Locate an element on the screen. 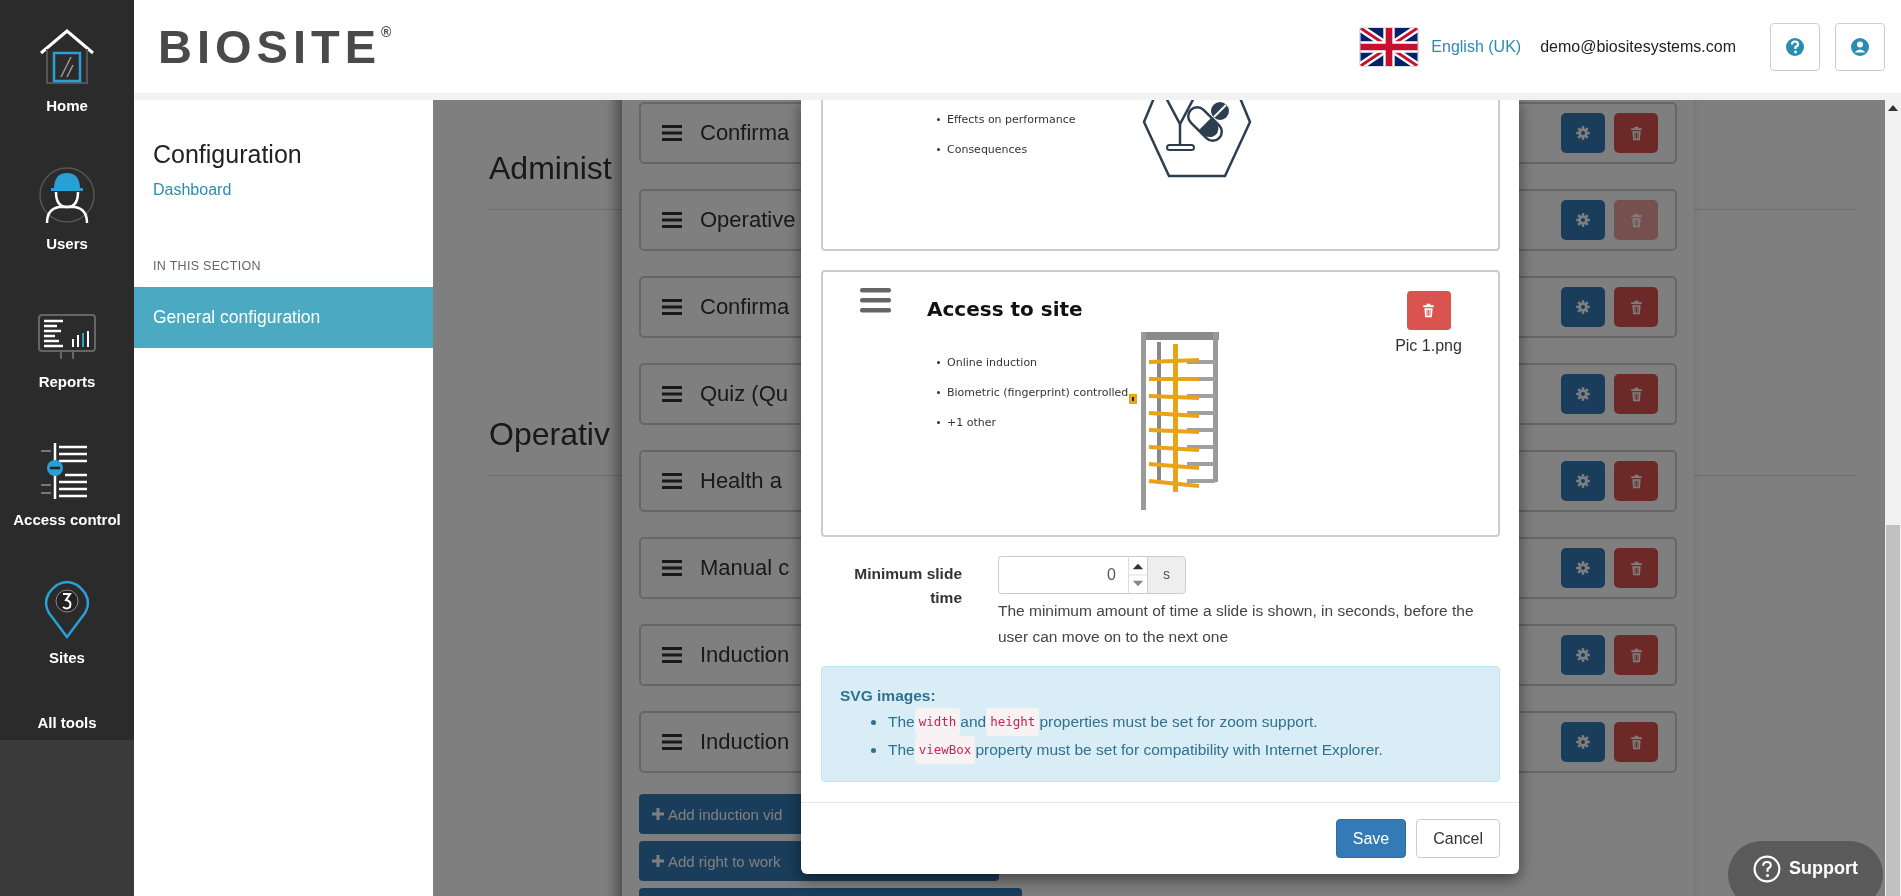 Image resolution: width=1901 pixels, height=896 pixels. field-label: Minimum slide time is located at coordinates (907, 586).